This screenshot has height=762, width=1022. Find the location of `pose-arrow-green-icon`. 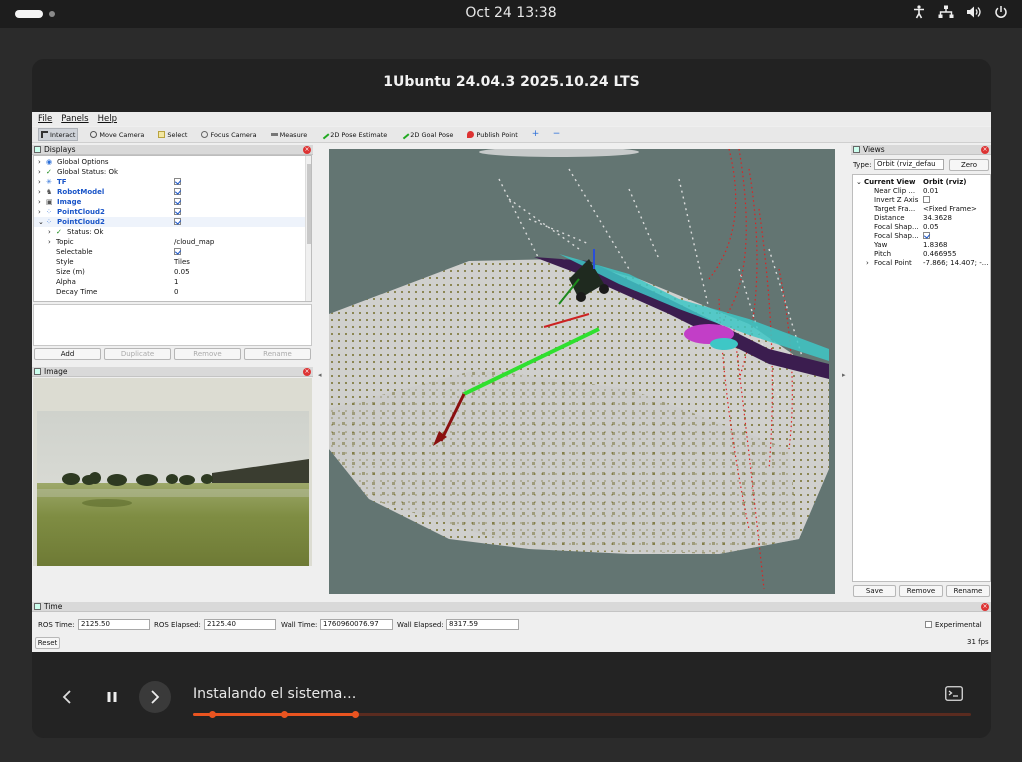

pose-arrow-green-icon is located at coordinates (324, 134).